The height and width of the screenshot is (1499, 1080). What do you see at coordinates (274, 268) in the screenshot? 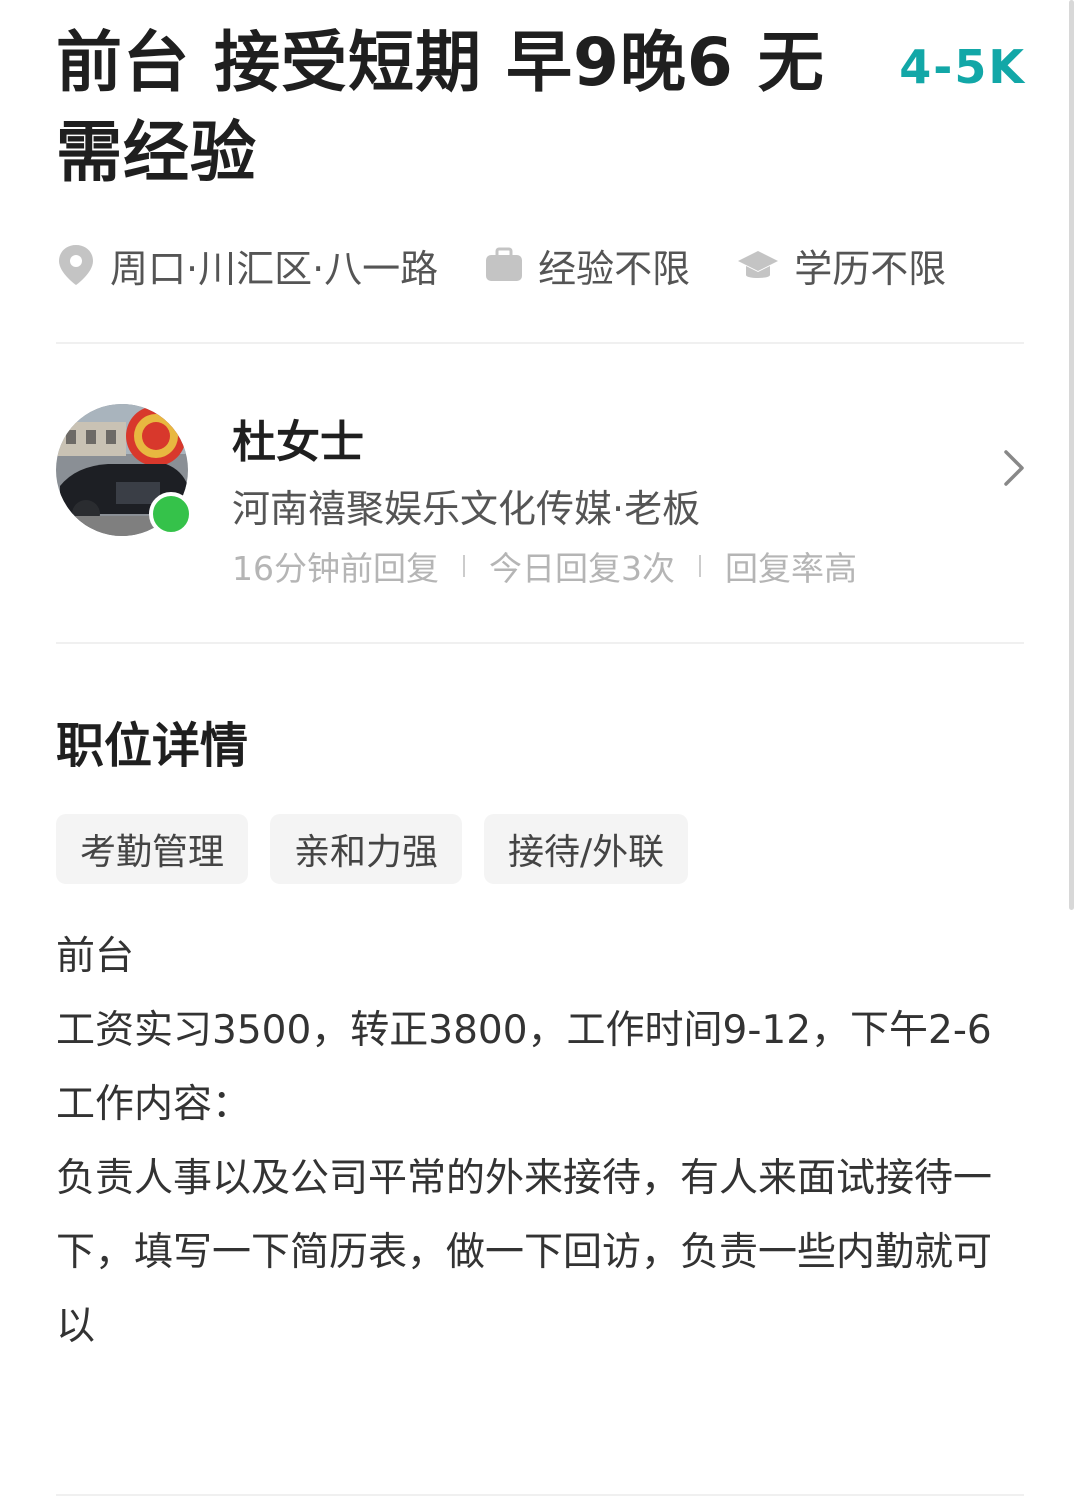
I see `location-text: 周口·川汇区·八一路` at bounding box center [274, 268].